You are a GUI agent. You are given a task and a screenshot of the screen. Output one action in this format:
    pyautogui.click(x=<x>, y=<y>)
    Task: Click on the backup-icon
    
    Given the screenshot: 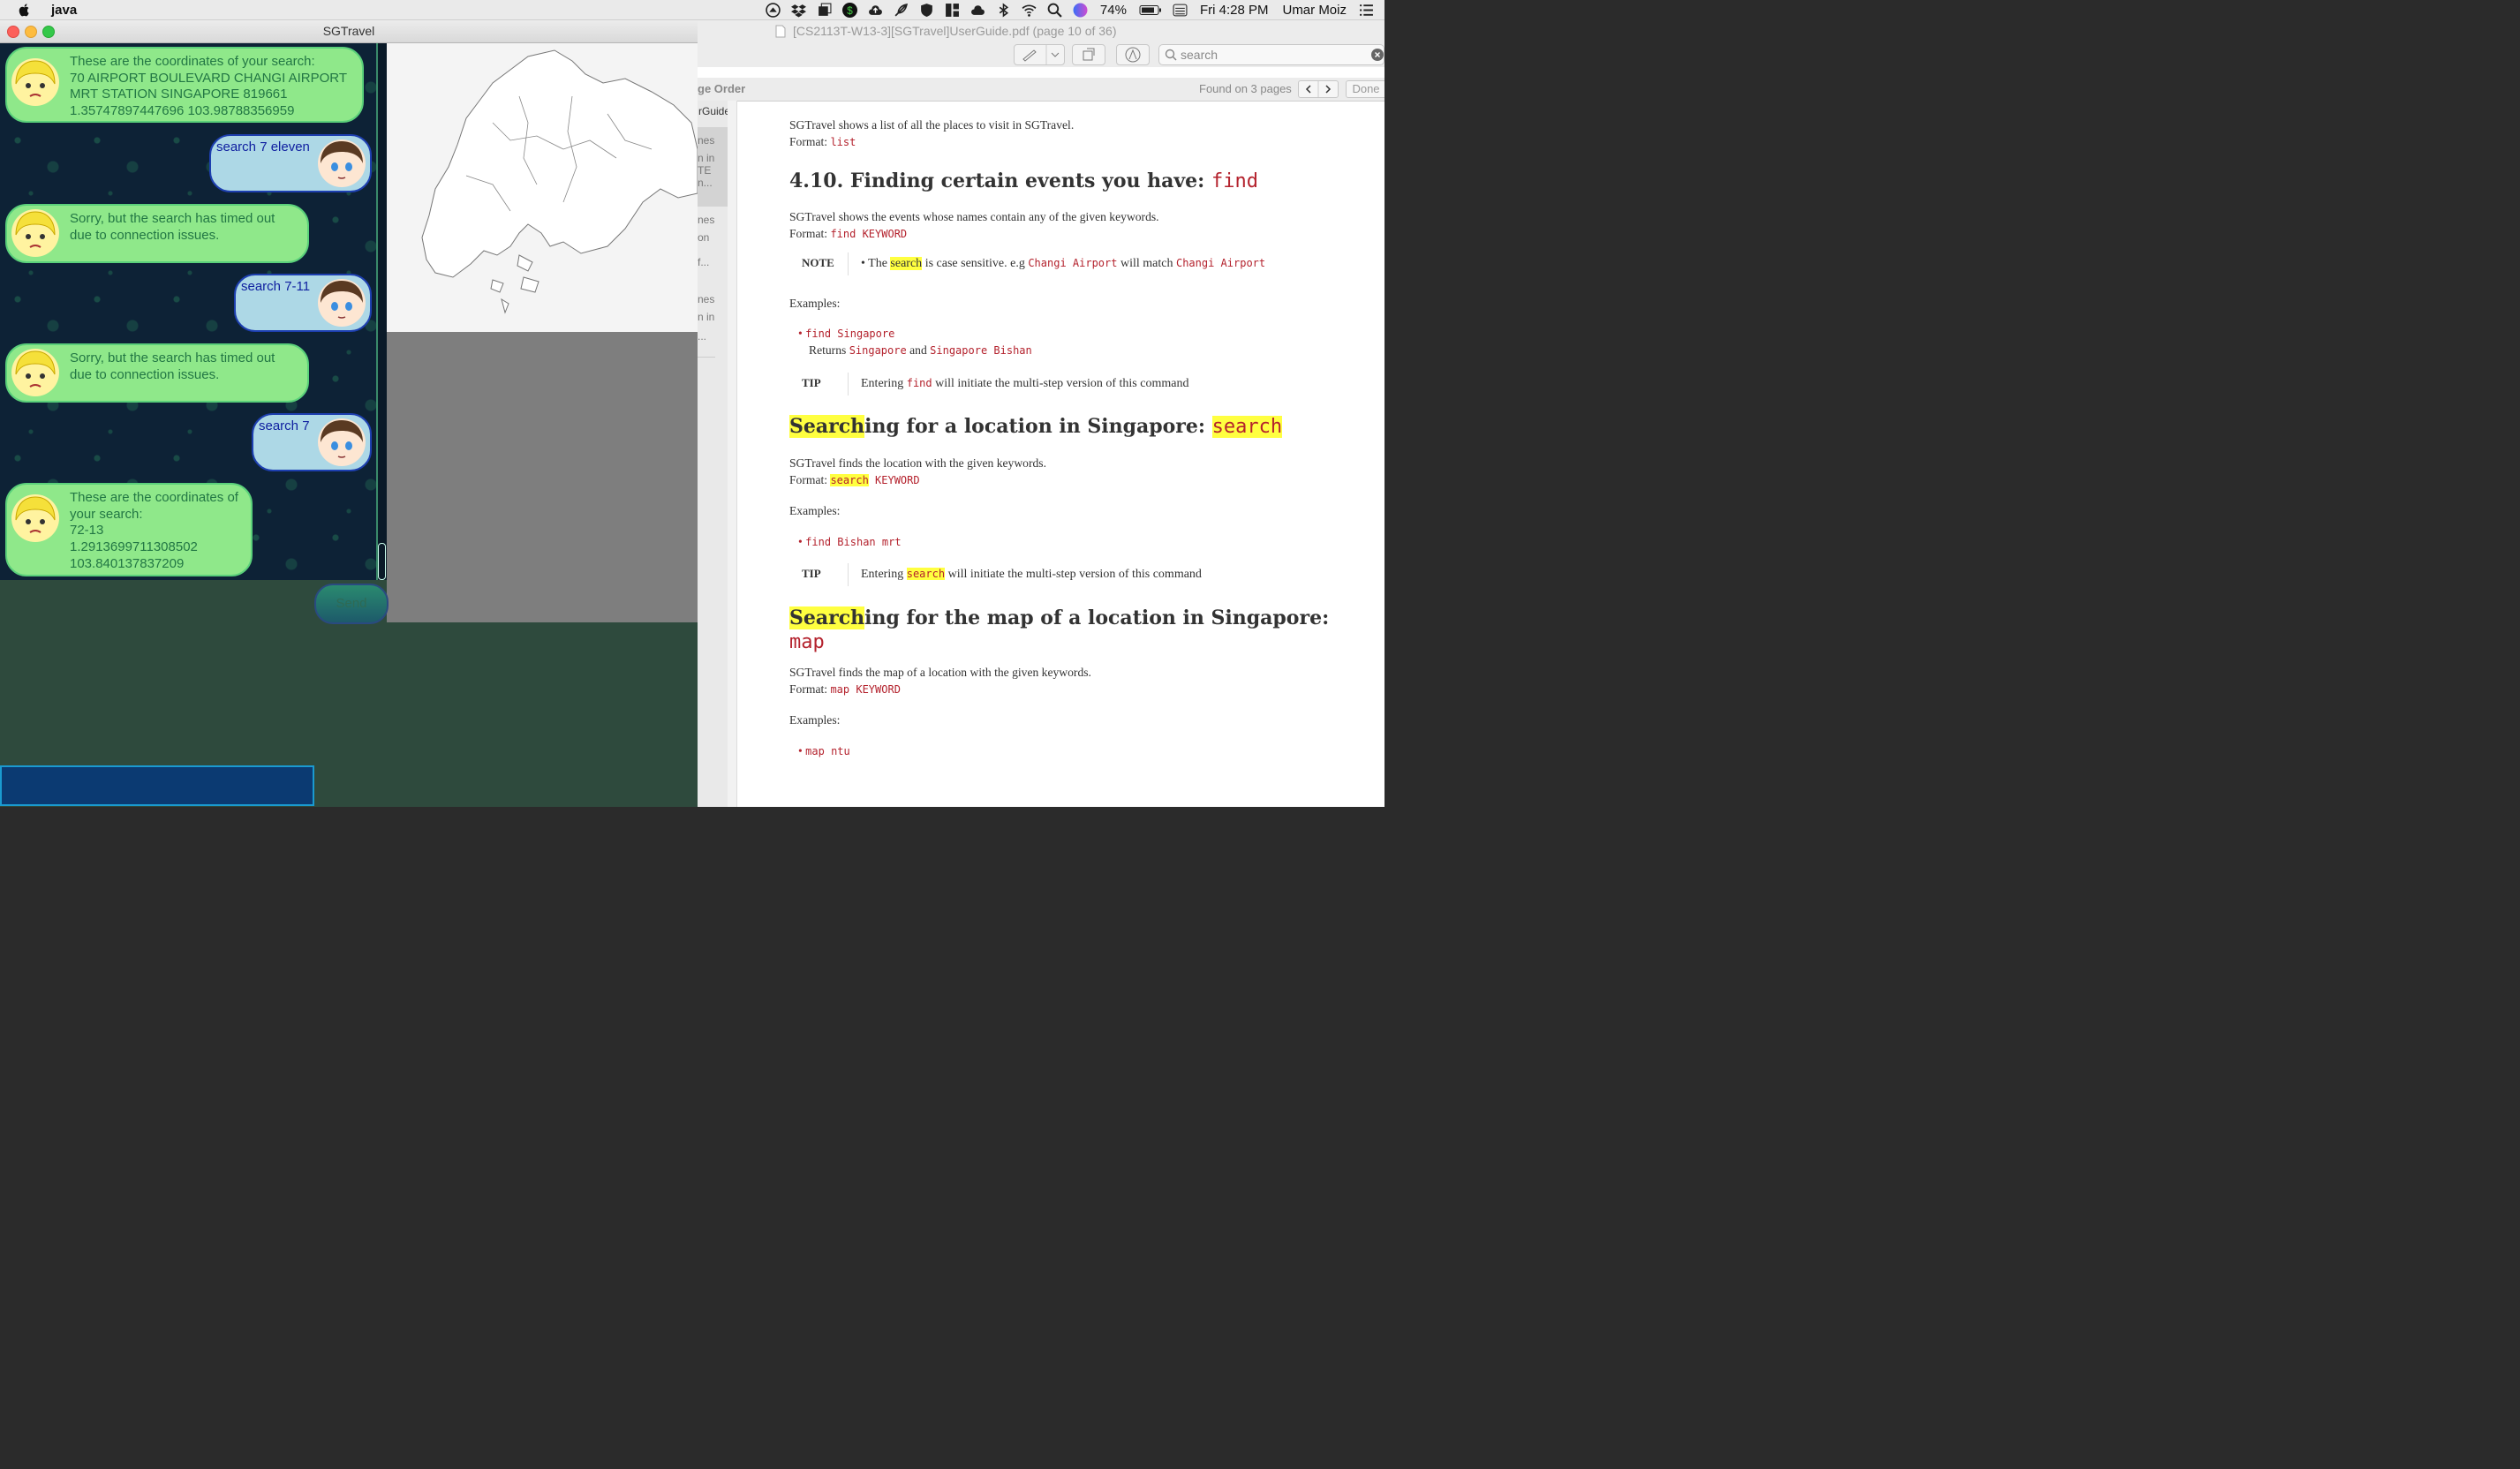 What is the action you would take?
    pyautogui.click(x=773, y=10)
    